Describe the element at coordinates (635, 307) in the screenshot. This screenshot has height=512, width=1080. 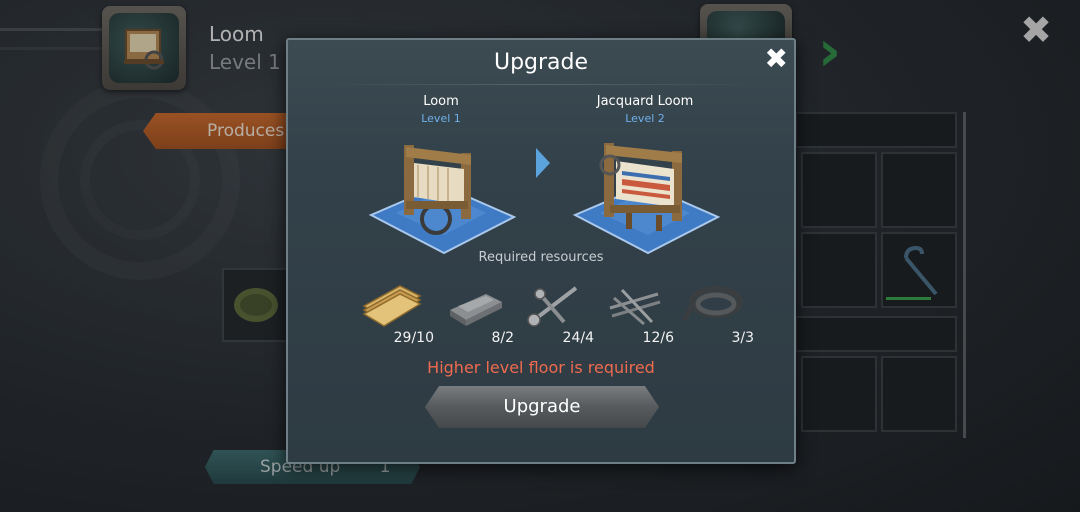
I see `nails-icon` at that location.